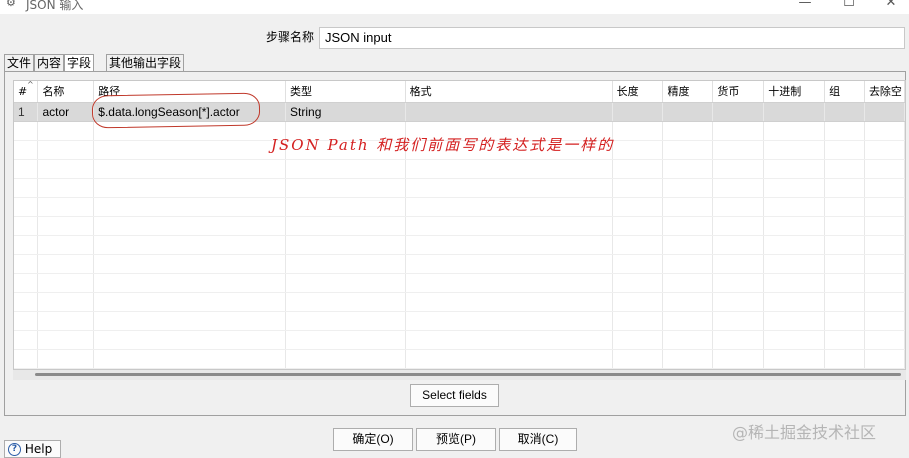 The width and height of the screenshot is (909, 458). What do you see at coordinates (509, 112) in the screenshot?
I see `cell-format` at bounding box center [509, 112].